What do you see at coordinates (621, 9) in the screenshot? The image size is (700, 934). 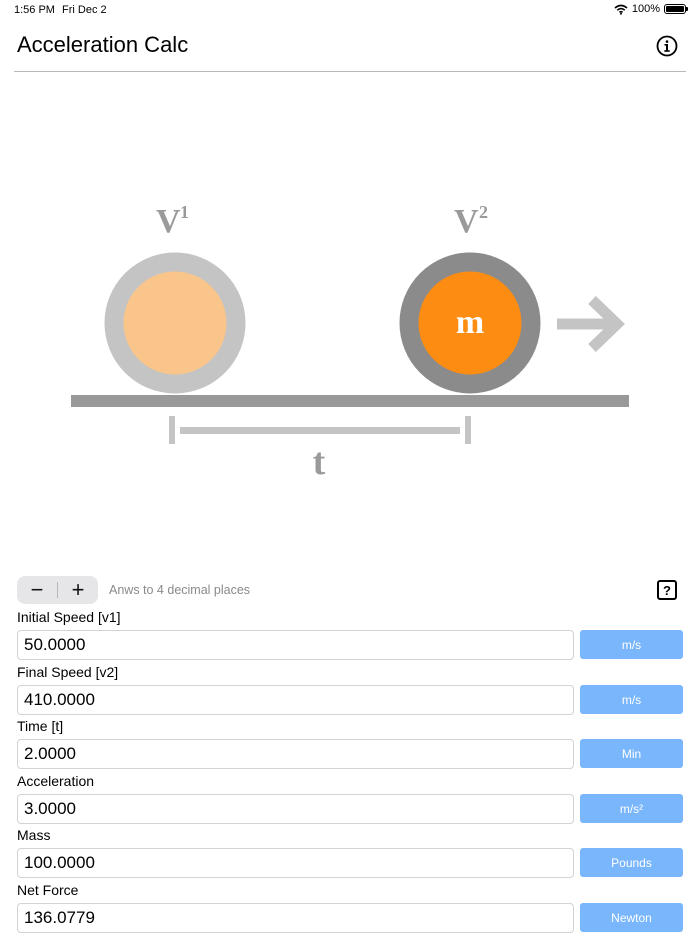 I see `wifi-icon` at bounding box center [621, 9].